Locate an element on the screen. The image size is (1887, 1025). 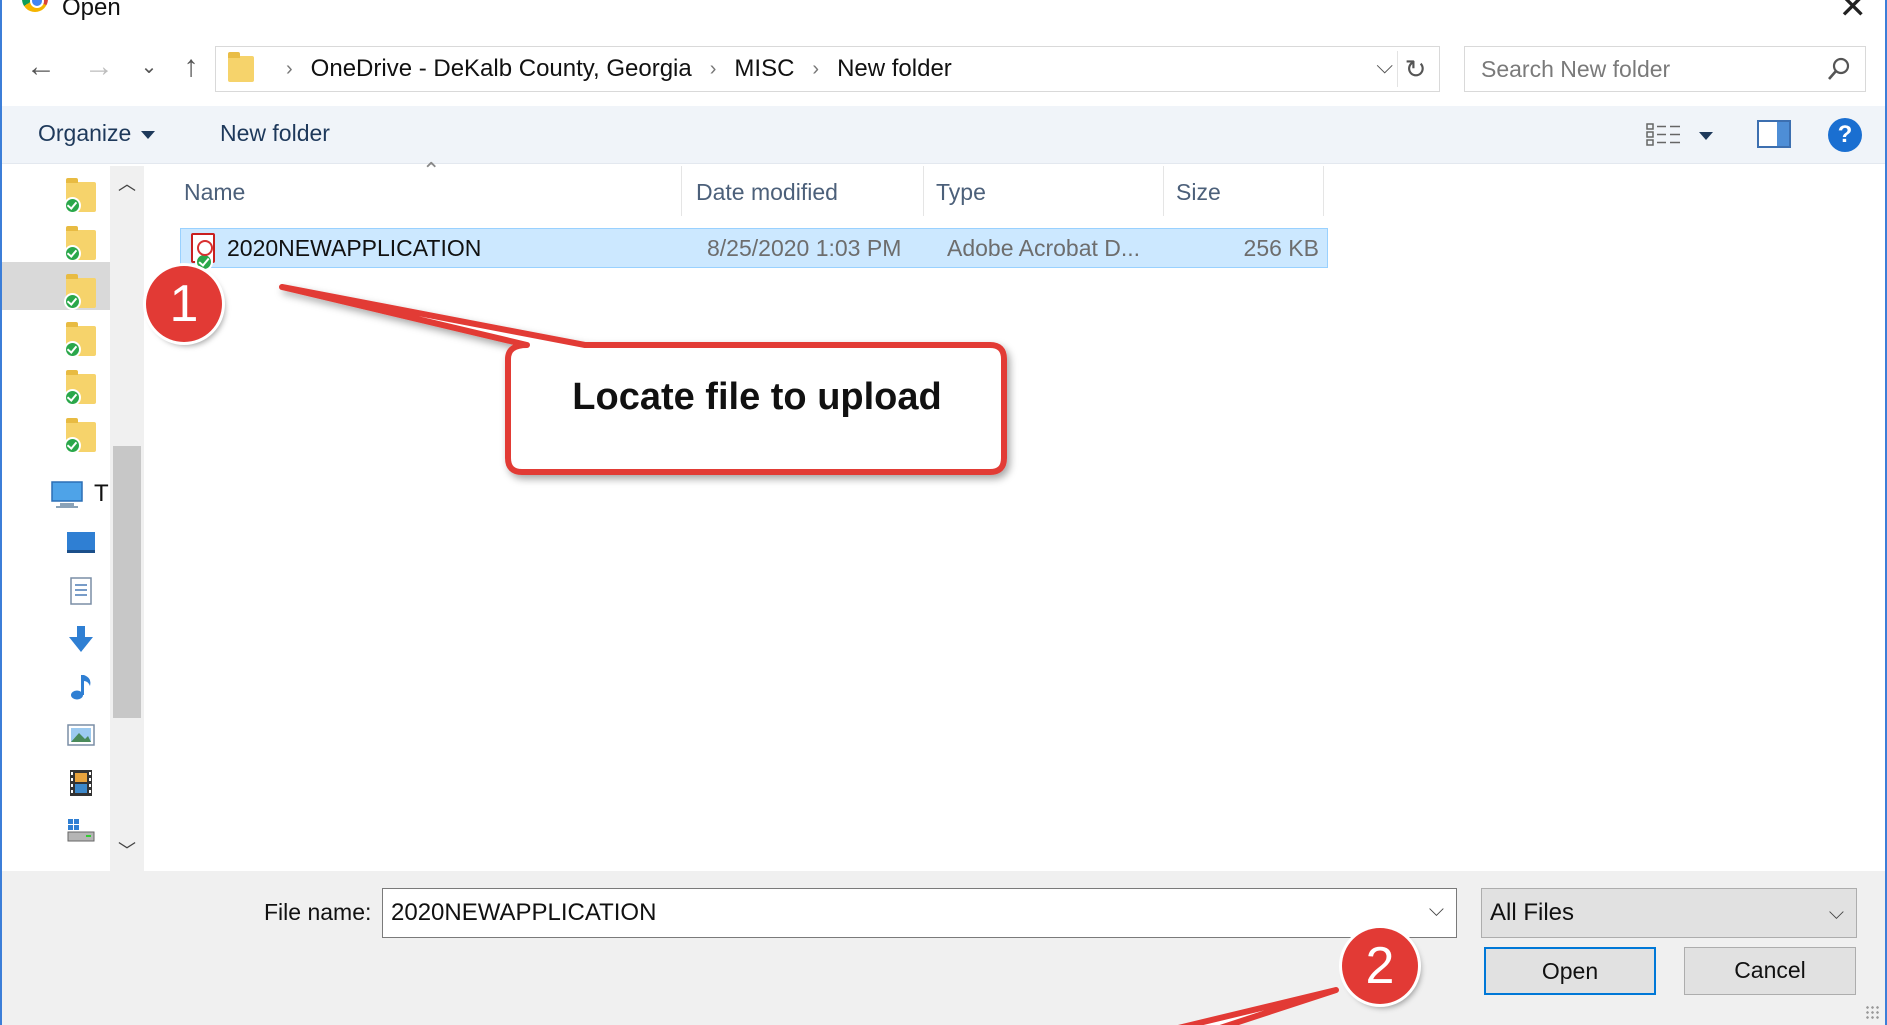
desktop-icon is located at coordinates (81, 543).